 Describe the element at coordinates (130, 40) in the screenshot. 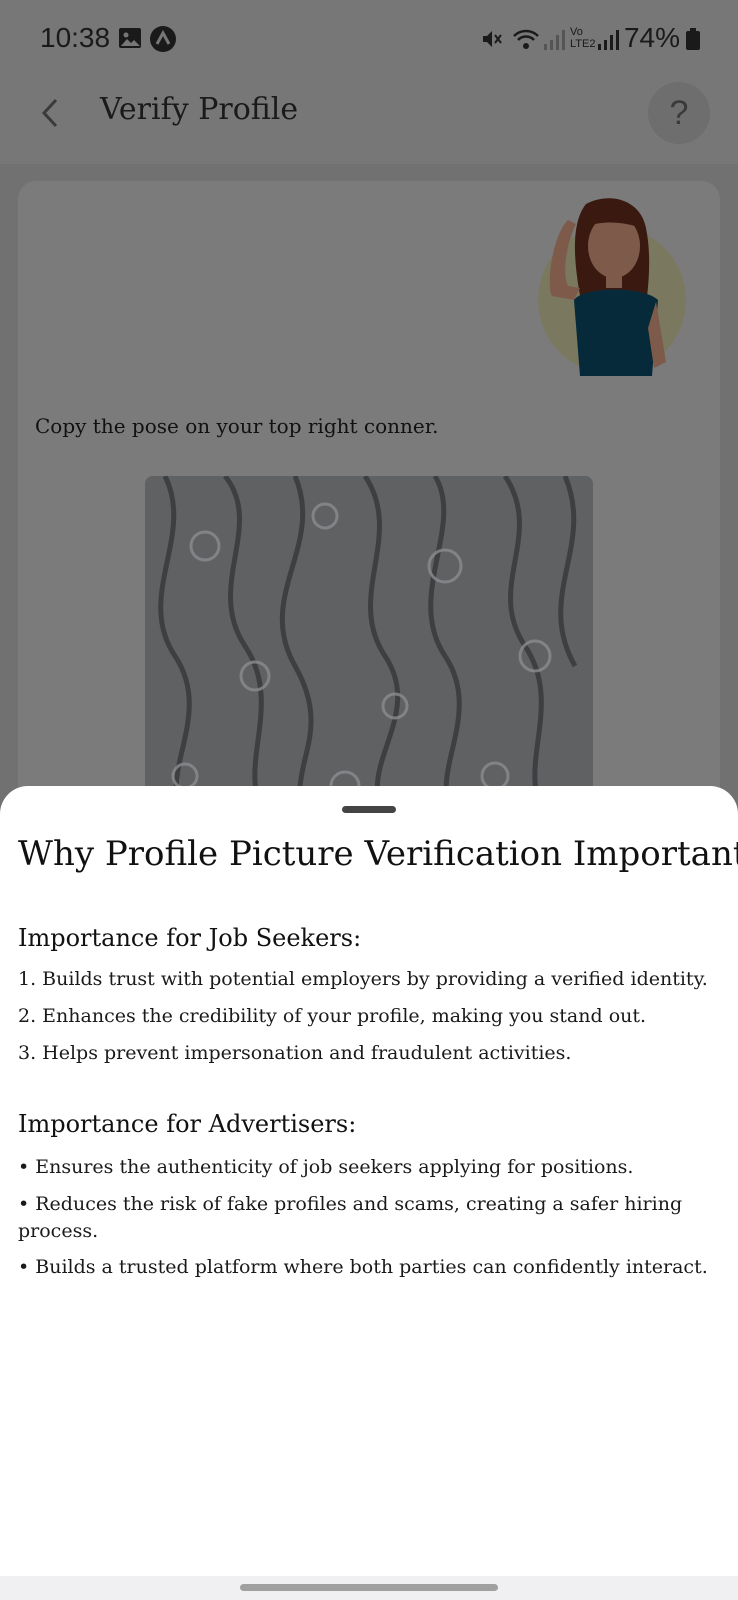

I see `gallery-icon` at that location.